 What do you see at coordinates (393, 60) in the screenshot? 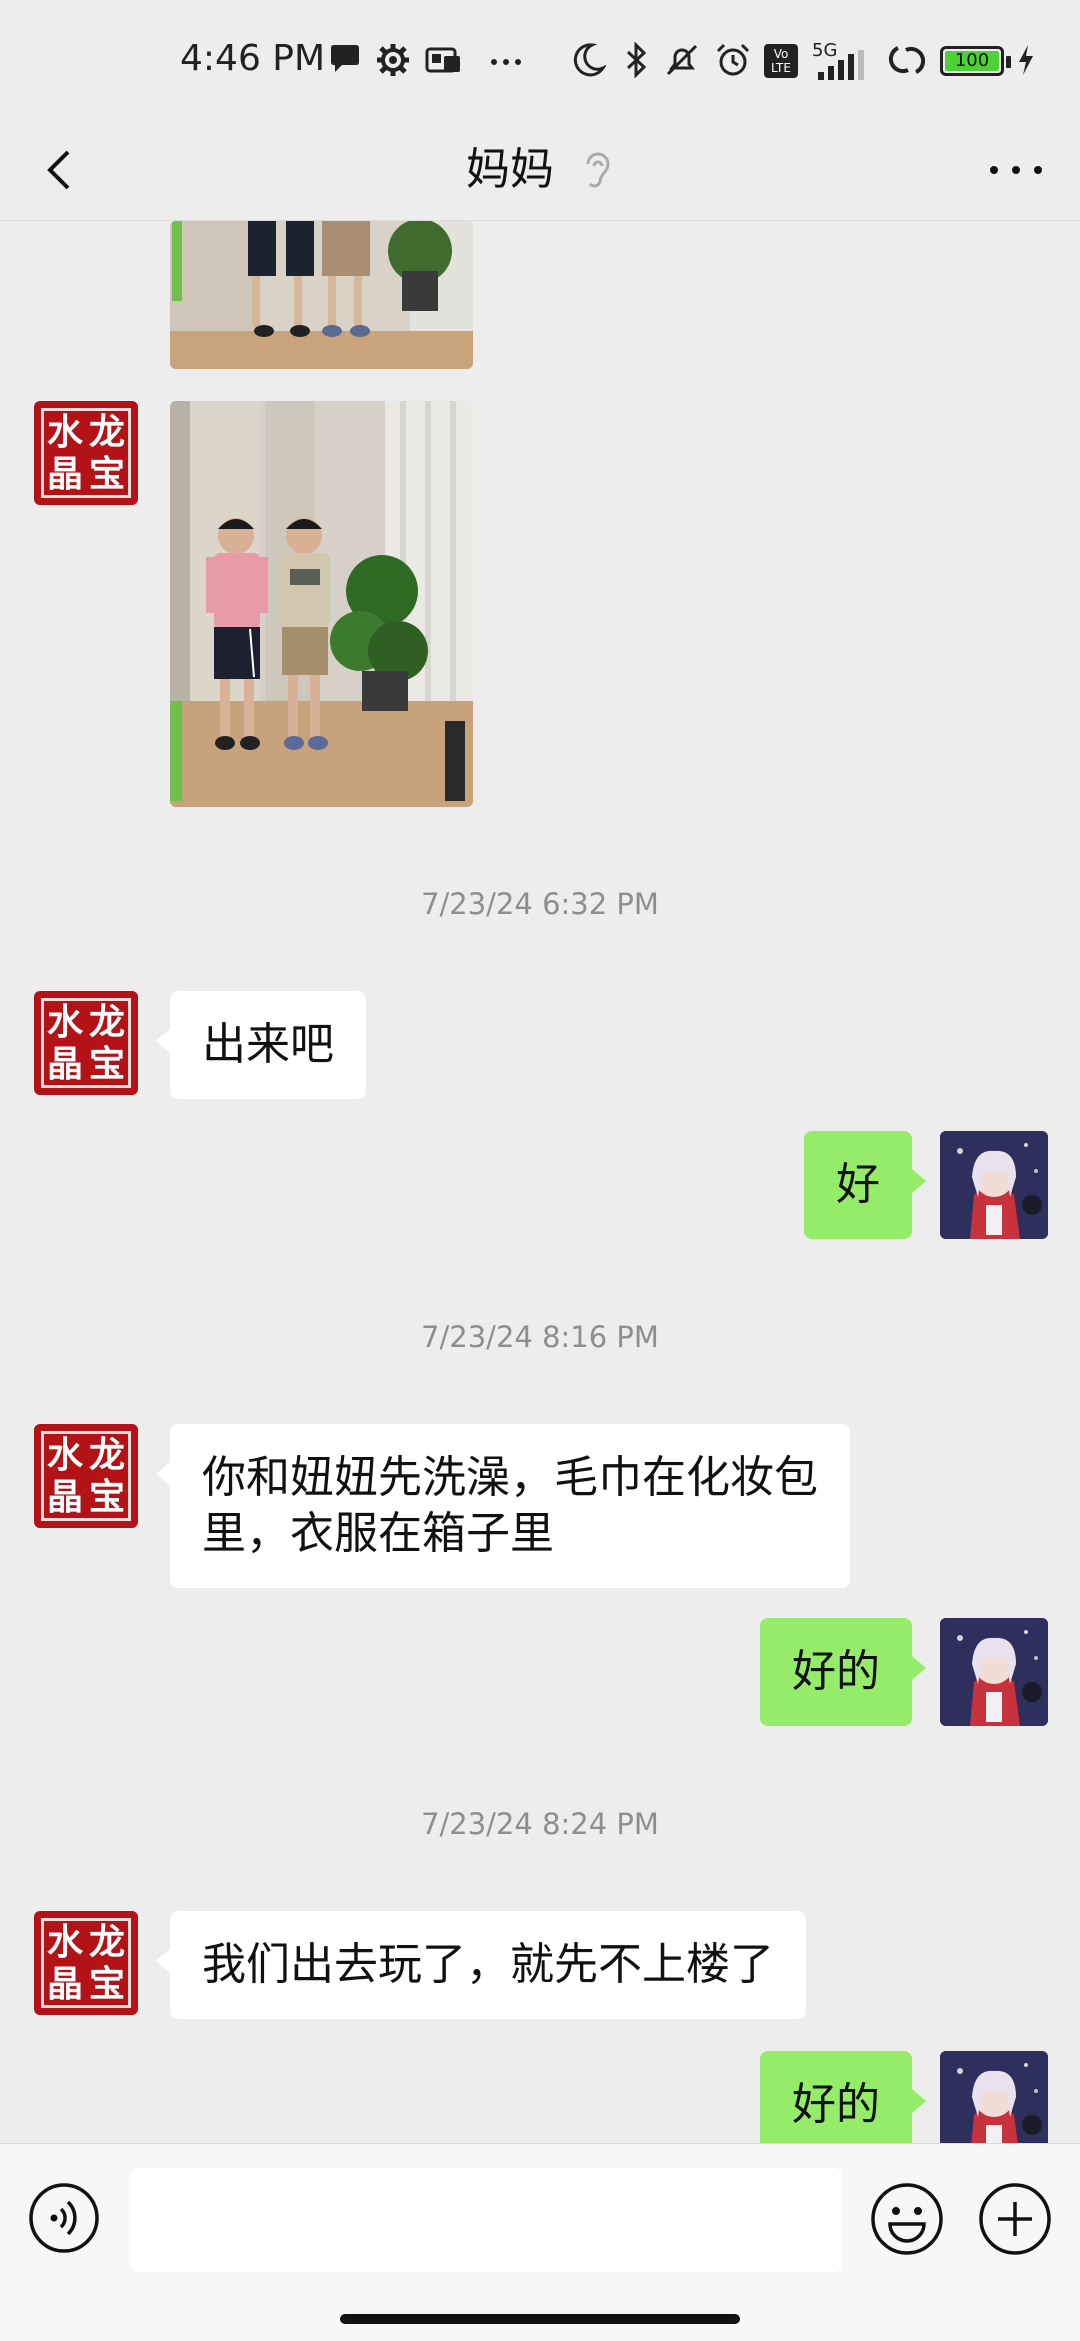
I see `gear-icon` at bounding box center [393, 60].